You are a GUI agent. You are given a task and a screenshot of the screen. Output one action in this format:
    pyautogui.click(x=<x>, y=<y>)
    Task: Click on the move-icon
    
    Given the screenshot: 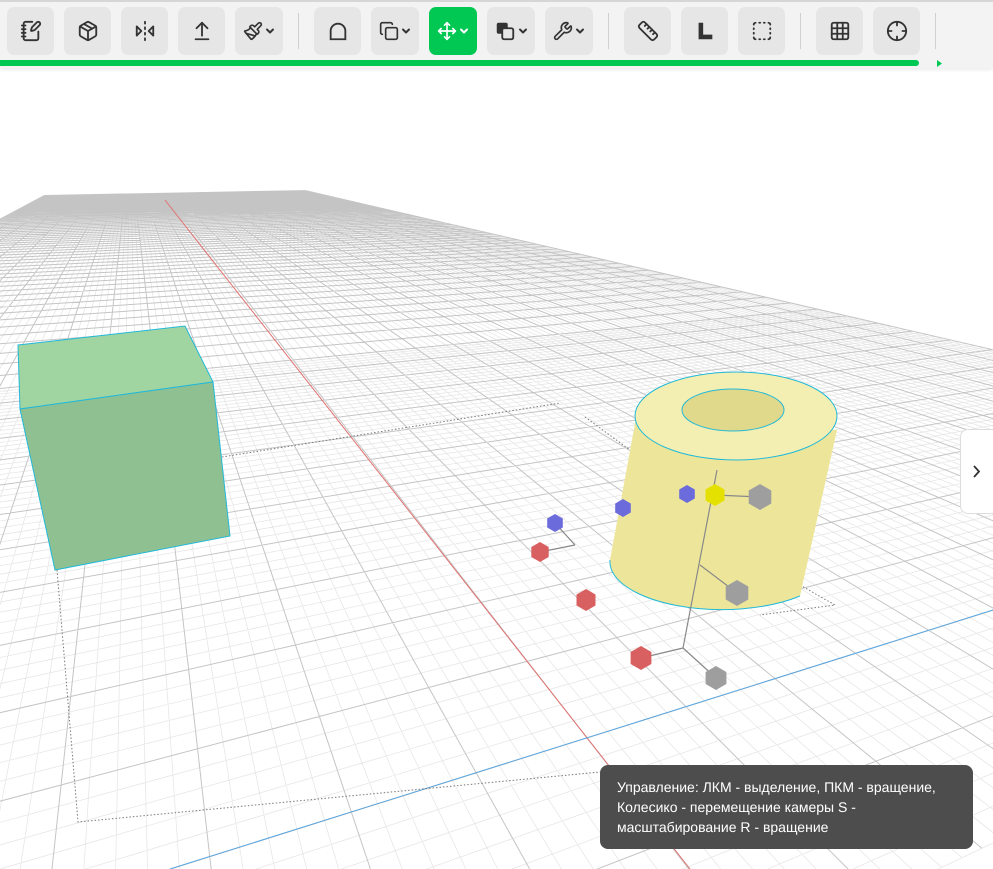 What is the action you would take?
    pyautogui.click(x=446, y=31)
    